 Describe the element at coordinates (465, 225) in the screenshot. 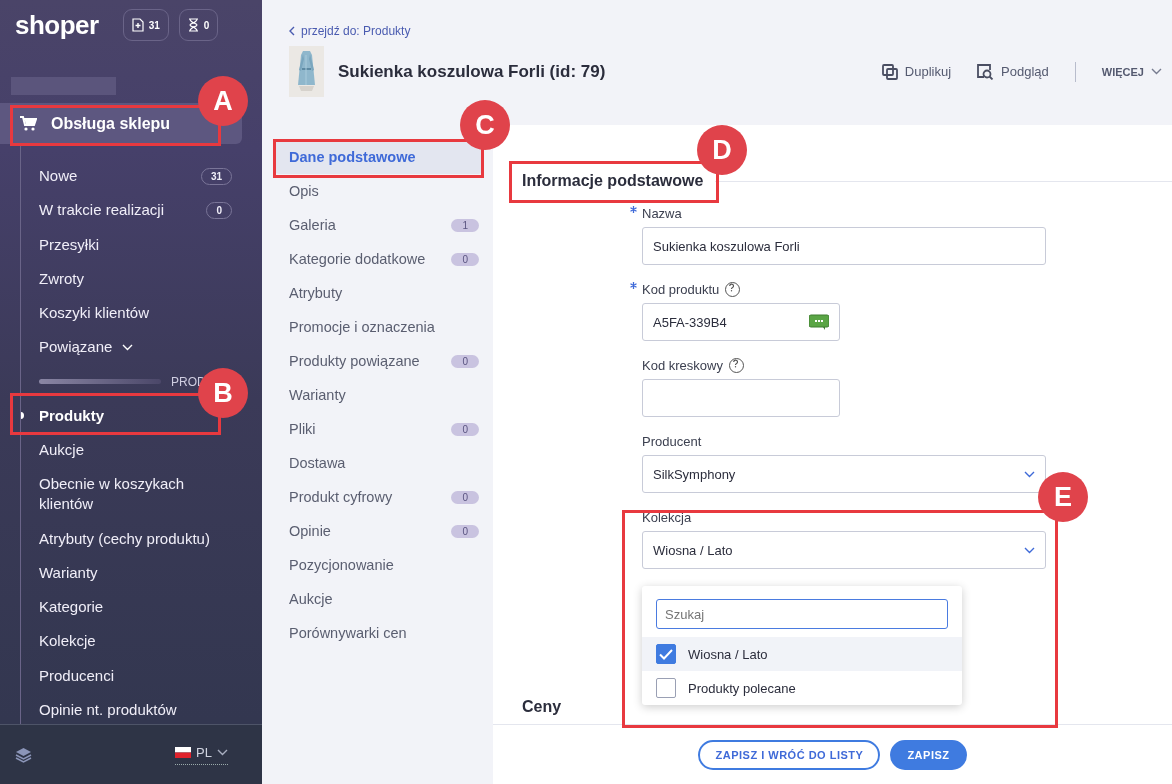

I see `count-badge: 1` at that location.